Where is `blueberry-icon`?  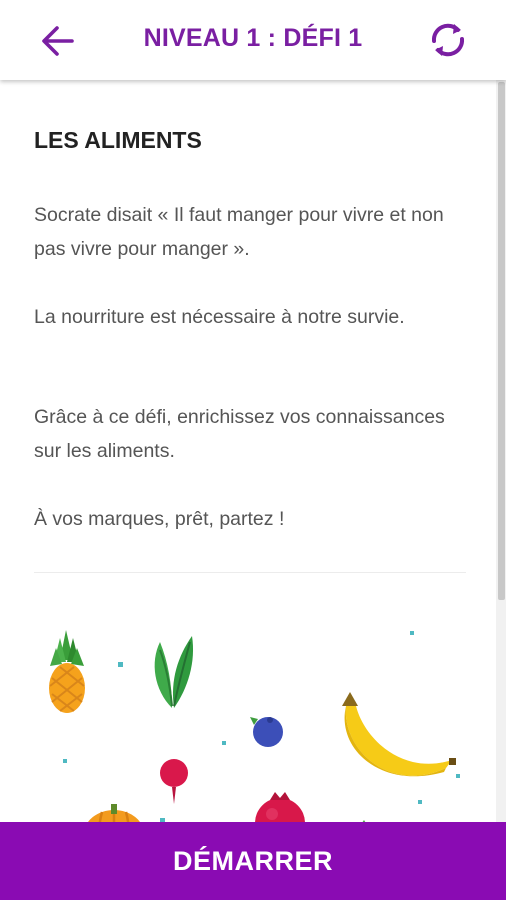
blueberry-icon is located at coordinates (266, 732).